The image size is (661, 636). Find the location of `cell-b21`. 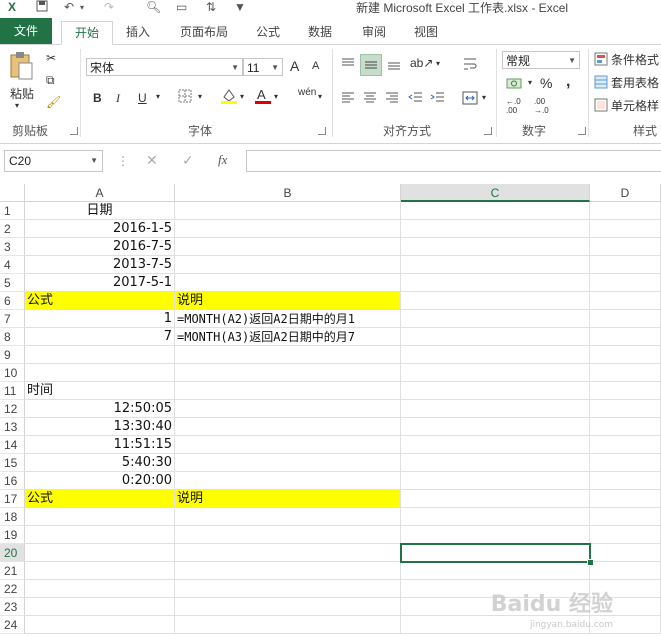

cell-b21 is located at coordinates (288, 571).